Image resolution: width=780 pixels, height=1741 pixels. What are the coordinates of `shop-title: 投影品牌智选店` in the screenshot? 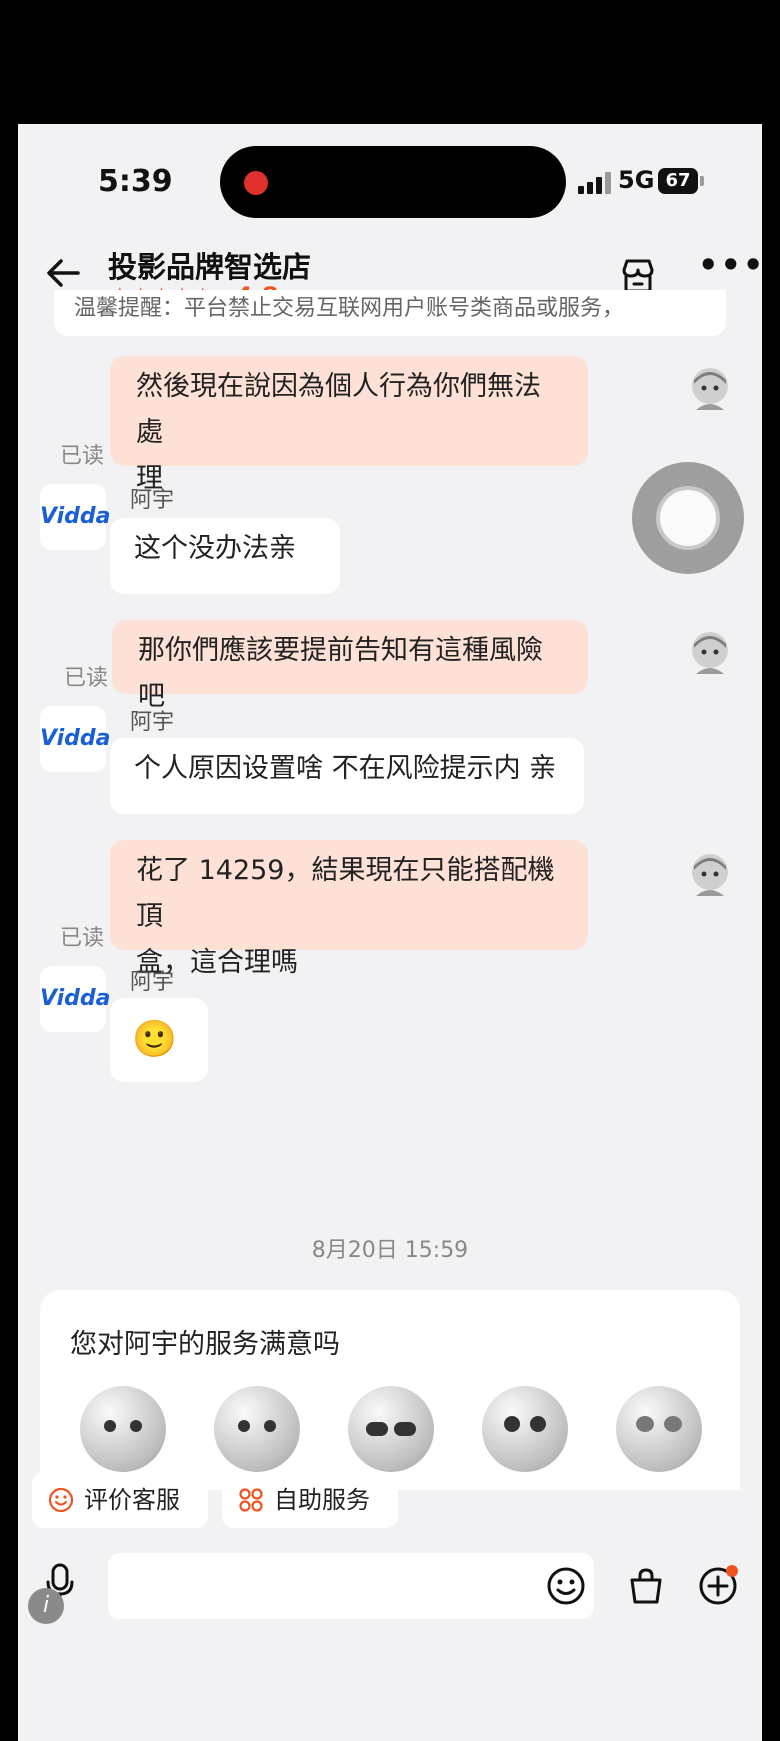 It's located at (209, 265).